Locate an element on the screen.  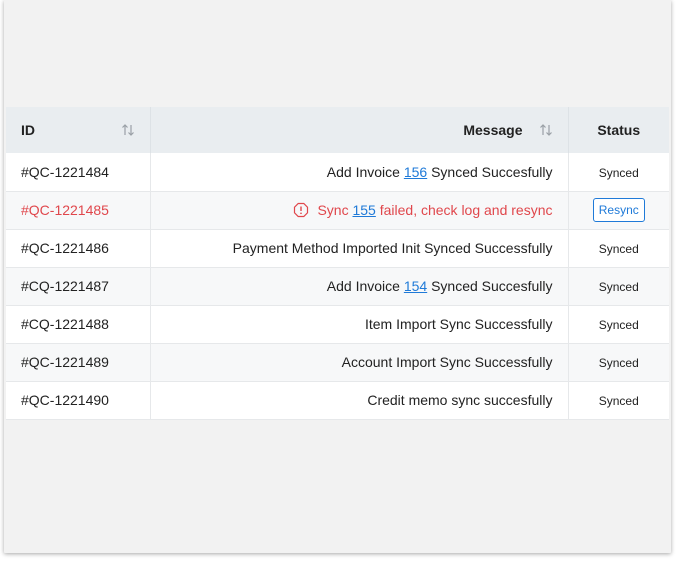
message-text: Account Import Sync Successfully is located at coordinates (447, 362).